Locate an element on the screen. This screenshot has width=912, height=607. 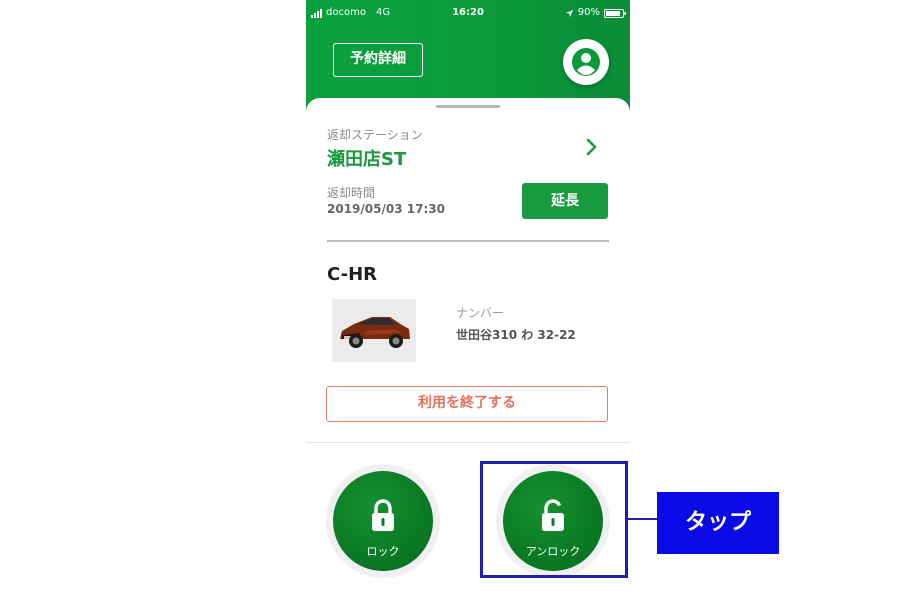
location-arrow-icon is located at coordinates (569, 13).